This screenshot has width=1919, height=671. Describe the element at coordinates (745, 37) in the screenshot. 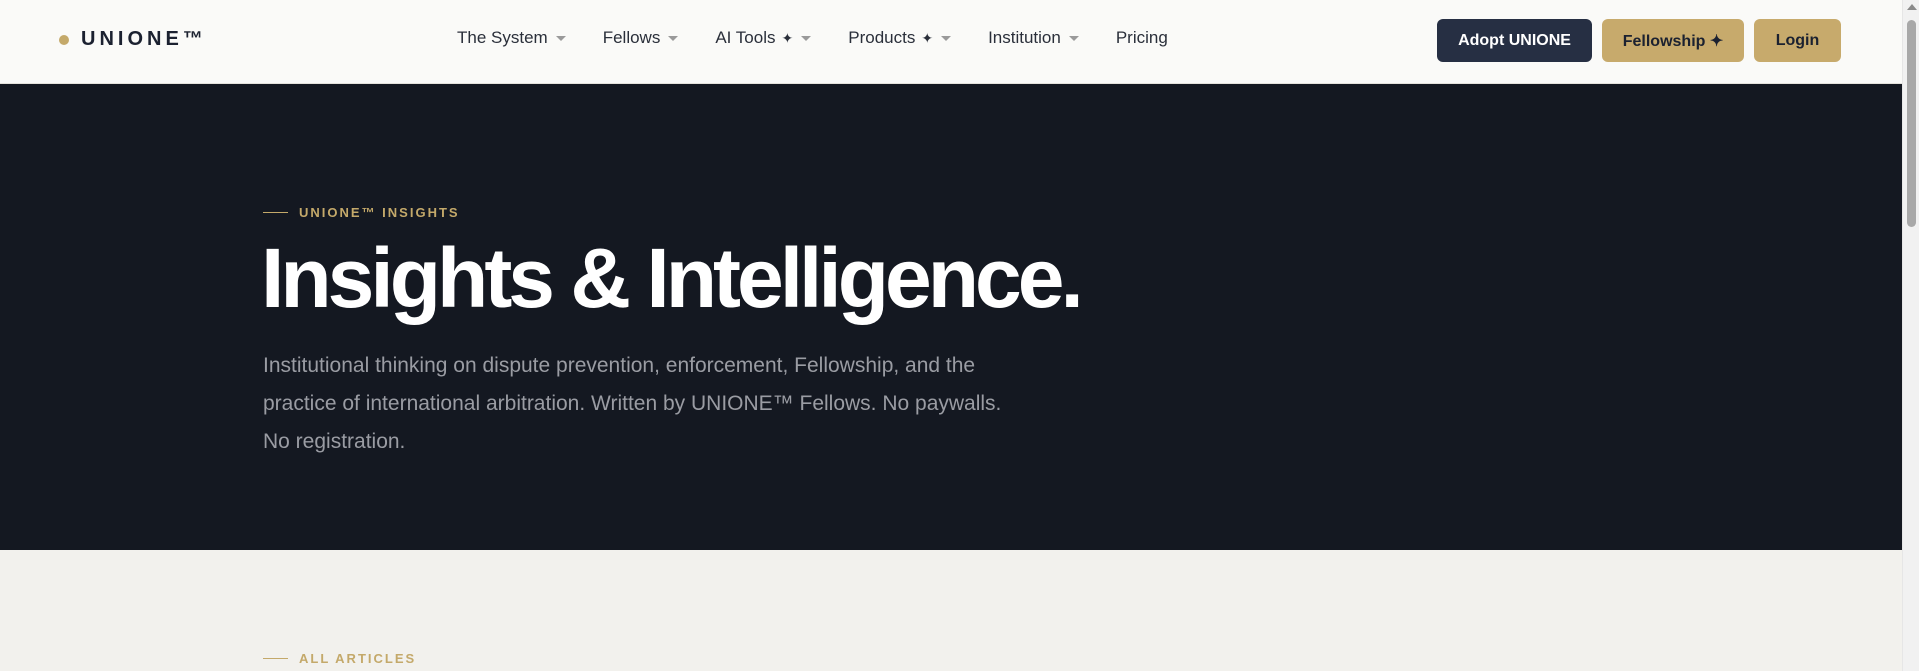

I see `nav-item-label: AI Tools` at that location.